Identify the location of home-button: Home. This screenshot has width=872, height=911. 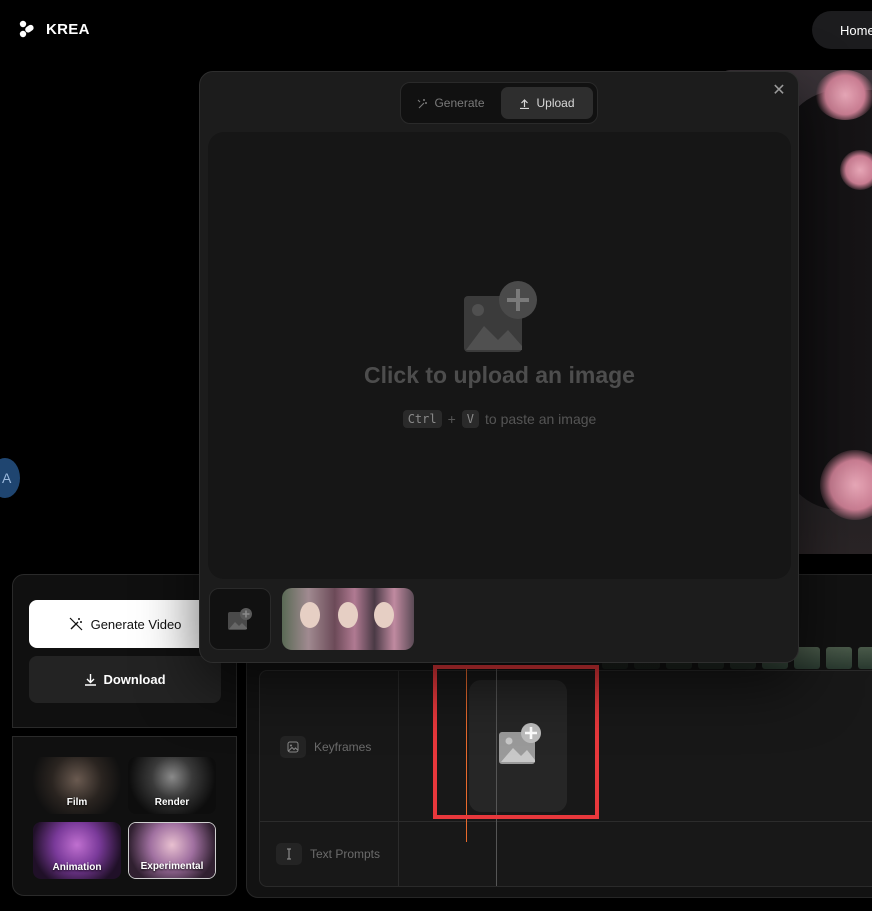
(842, 30).